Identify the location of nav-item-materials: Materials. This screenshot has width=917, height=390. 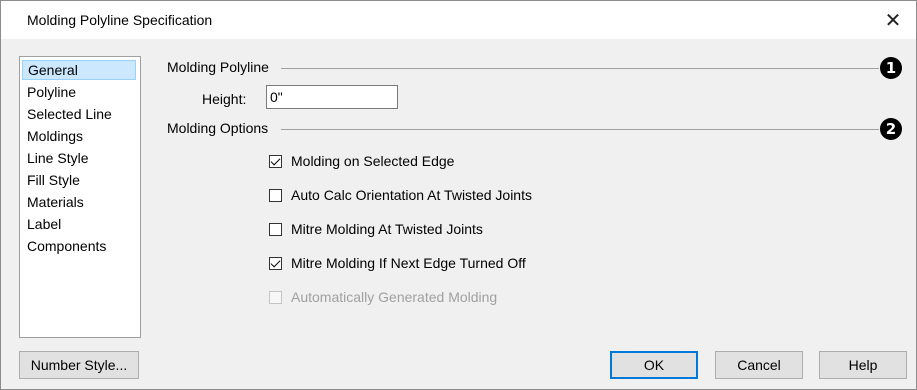
(79, 202).